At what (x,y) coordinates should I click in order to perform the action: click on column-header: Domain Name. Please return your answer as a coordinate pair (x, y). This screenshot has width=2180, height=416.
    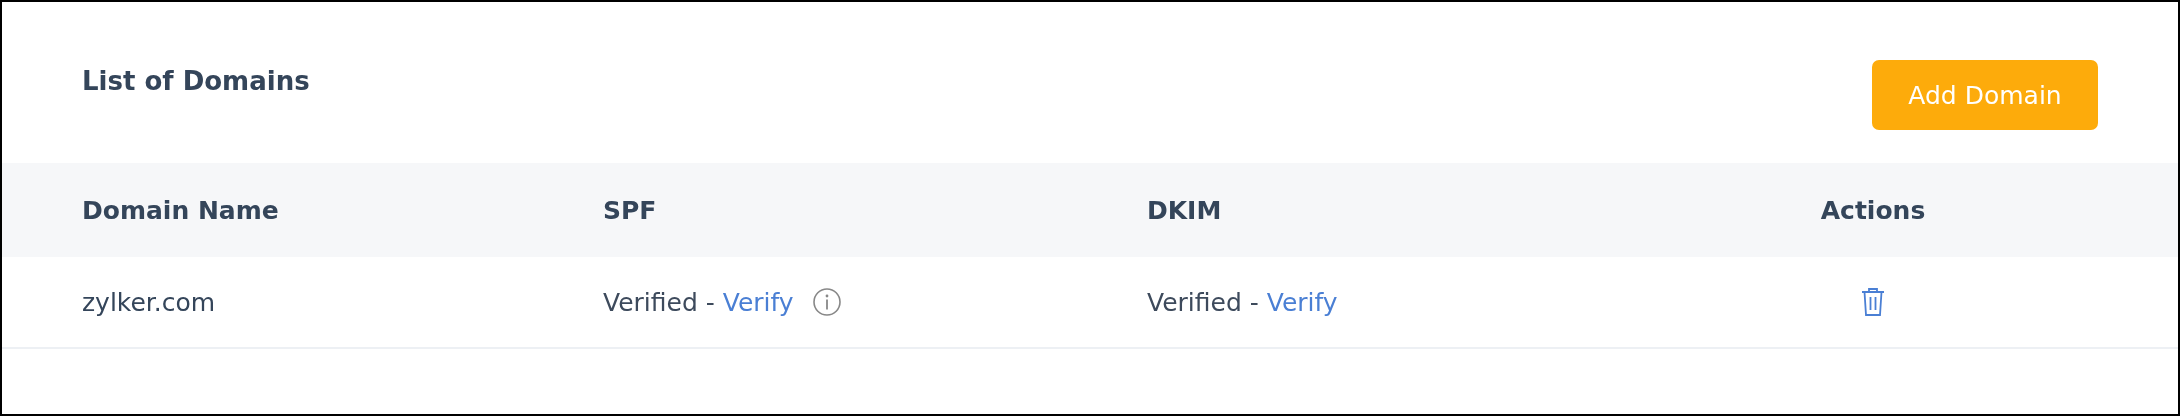
    Looking at the image, I should click on (181, 210).